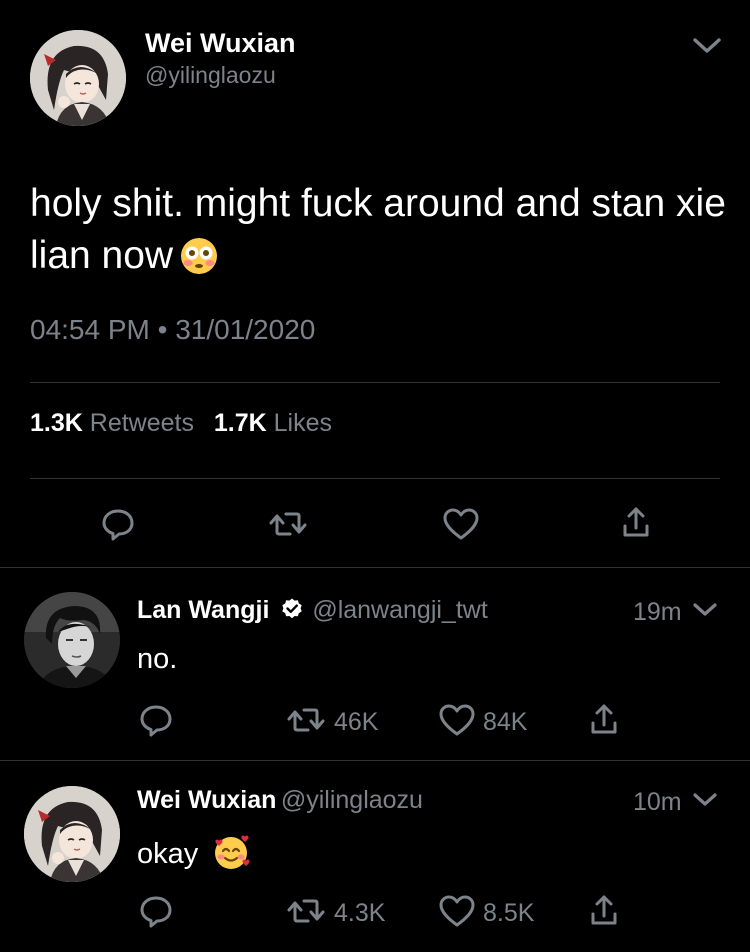 This screenshot has height=952, width=750. What do you see at coordinates (203, 610) in the screenshot?
I see `reply-display-name: Lan Wangji` at bounding box center [203, 610].